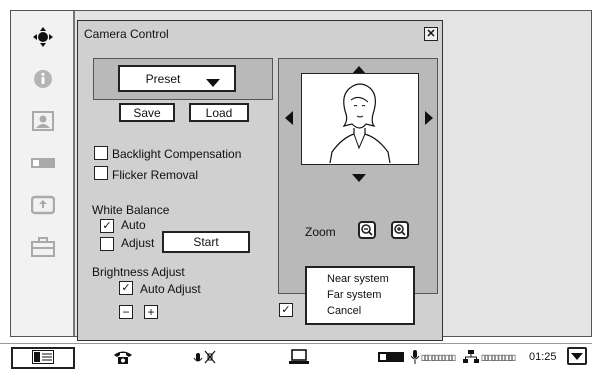  I want to click on taskbar: ▯▯▯▯▯▯▯▯▯▯ ▯▯▯▯▯▯▯▯▯▯ 01:25, so click(296, 356).